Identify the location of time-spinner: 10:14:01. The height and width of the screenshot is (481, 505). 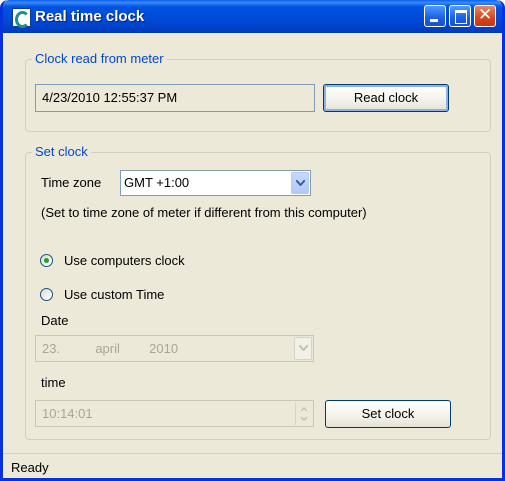
(174, 413).